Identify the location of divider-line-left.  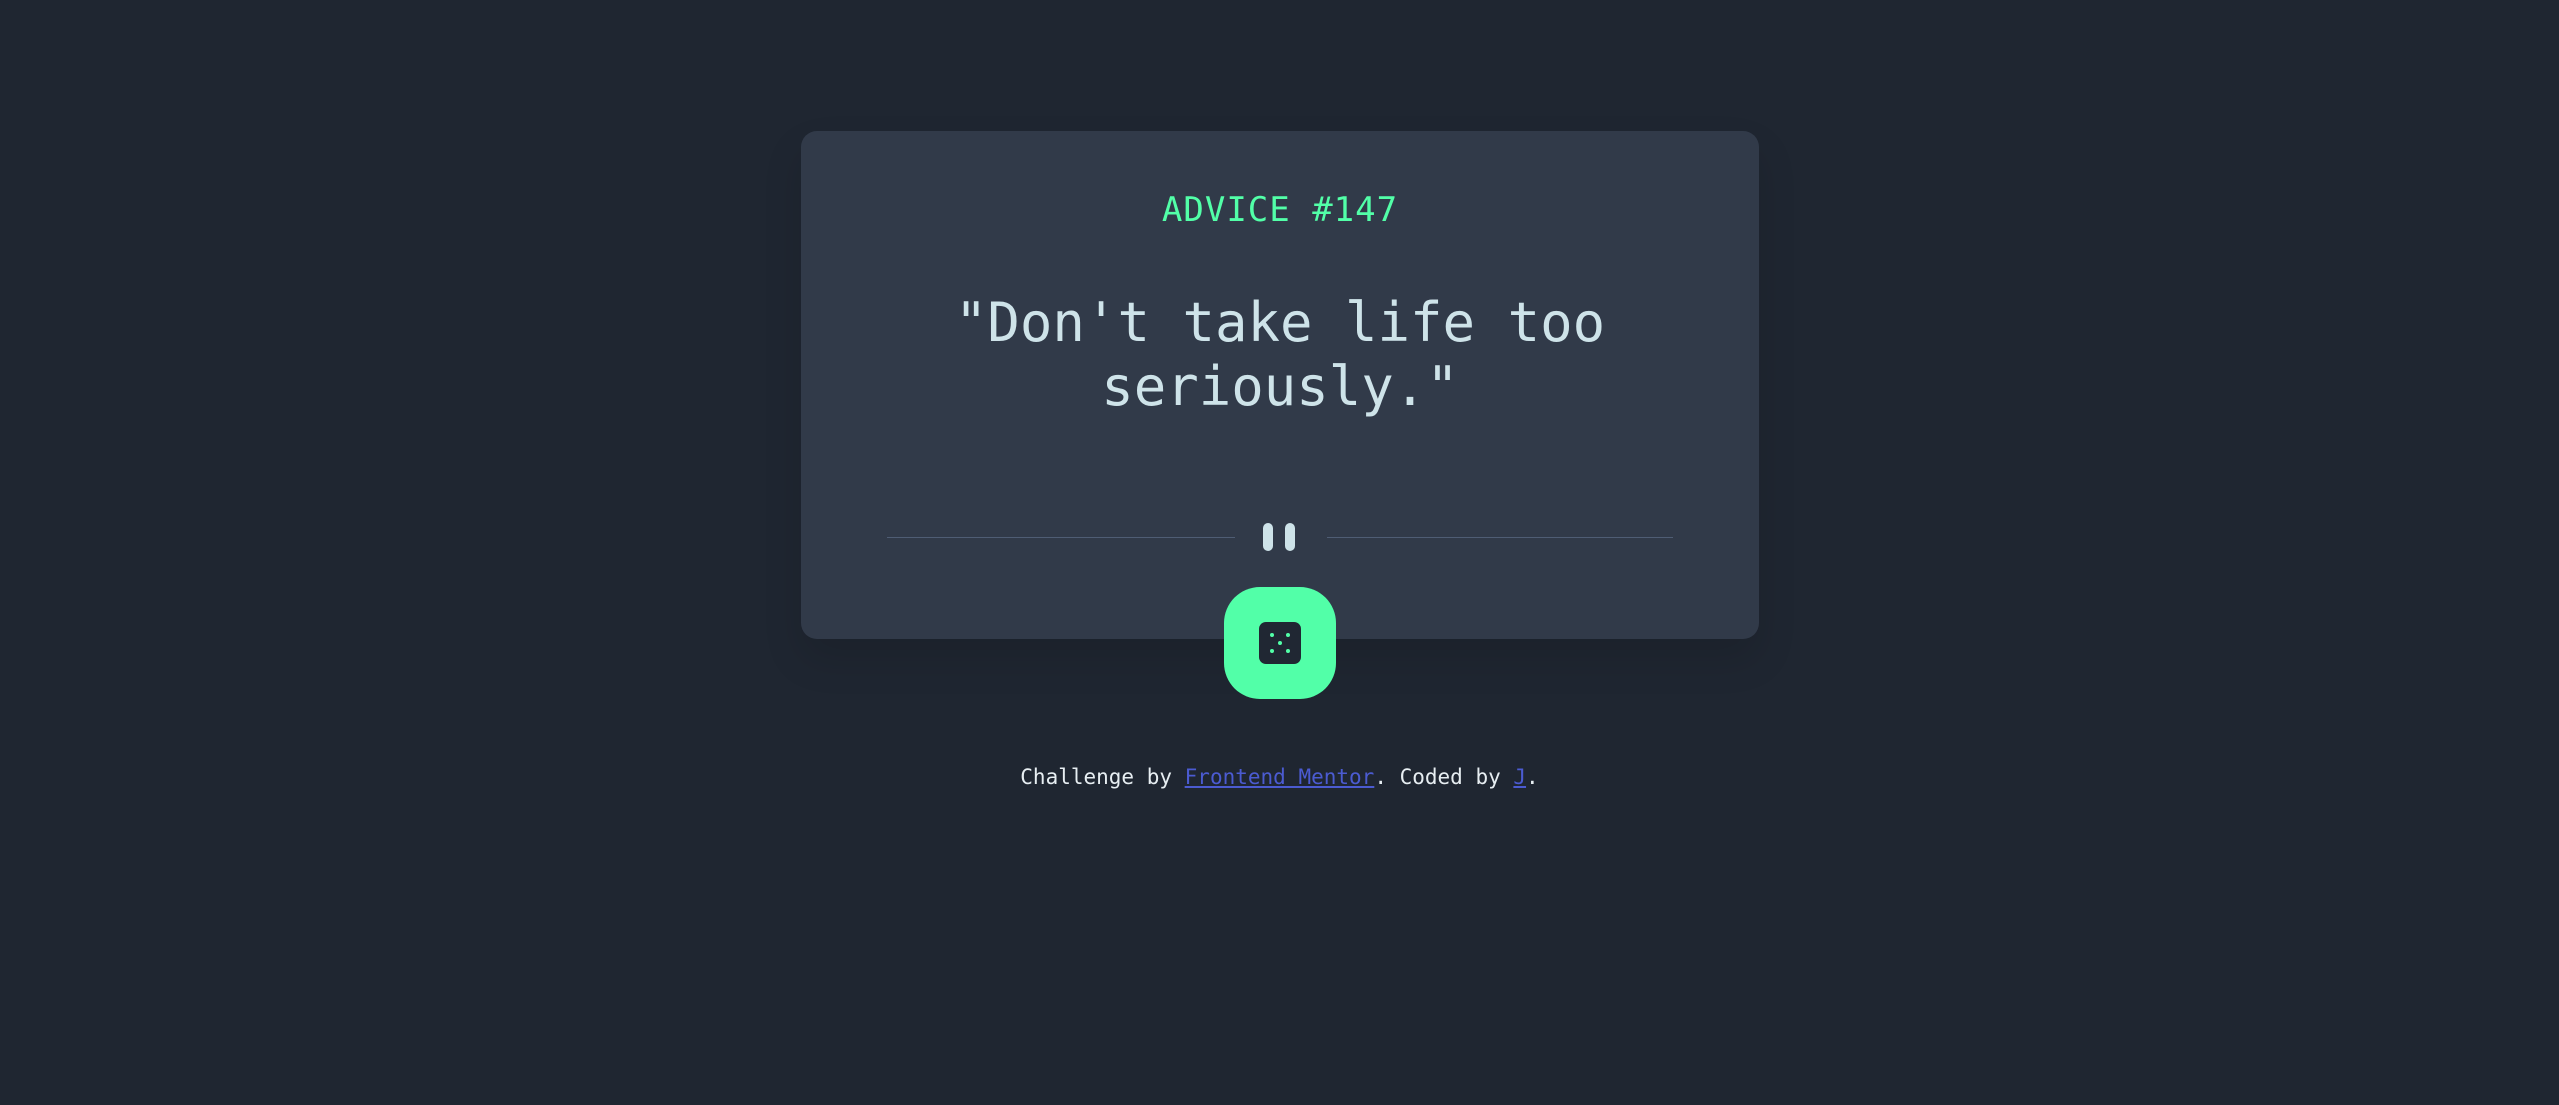
(1061, 537).